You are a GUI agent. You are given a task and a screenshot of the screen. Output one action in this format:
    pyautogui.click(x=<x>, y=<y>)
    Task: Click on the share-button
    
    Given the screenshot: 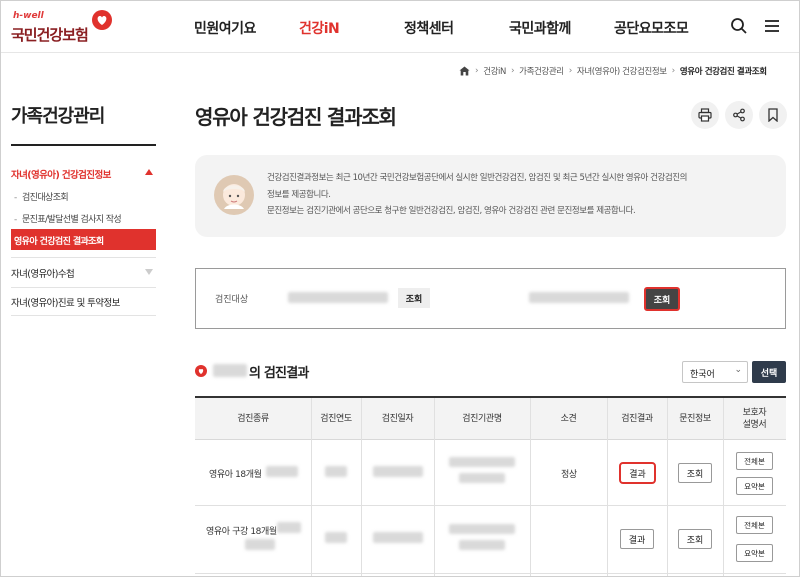 What is the action you would take?
    pyautogui.click(x=739, y=115)
    